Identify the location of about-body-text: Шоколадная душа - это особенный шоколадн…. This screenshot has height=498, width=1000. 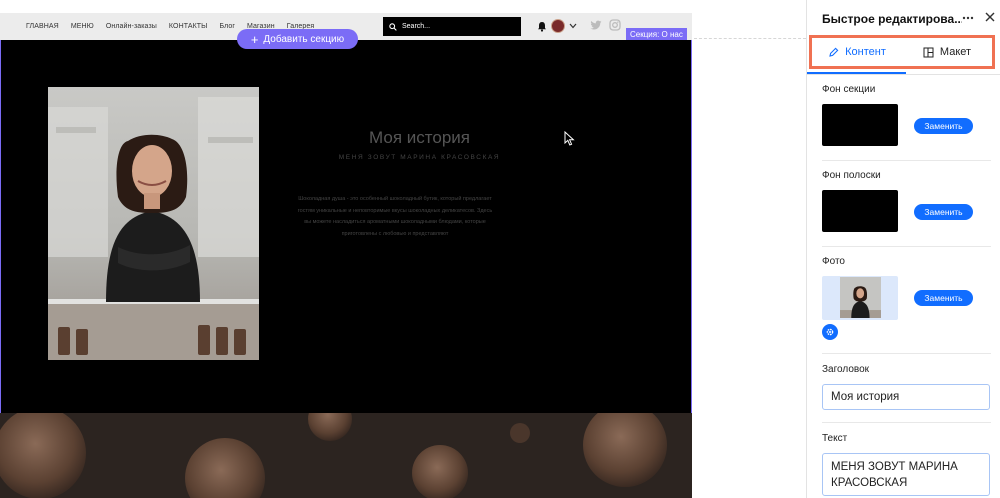
(395, 217).